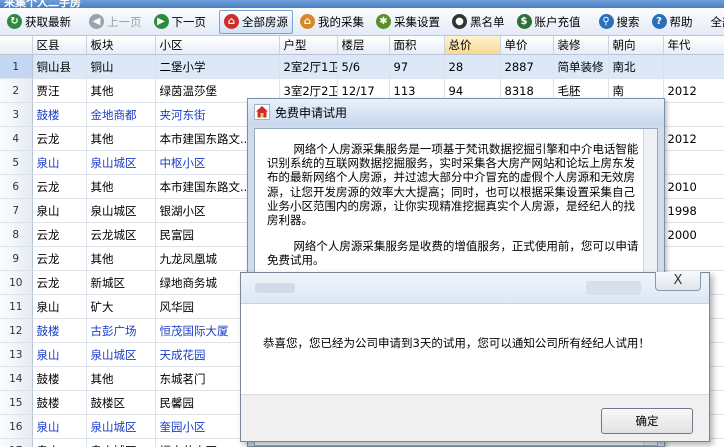 Image resolution: width=724 pixels, height=447 pixels. Describe the element at coordinates (275, 288) in the screenshot. I see `blurred-title-text` at that location.